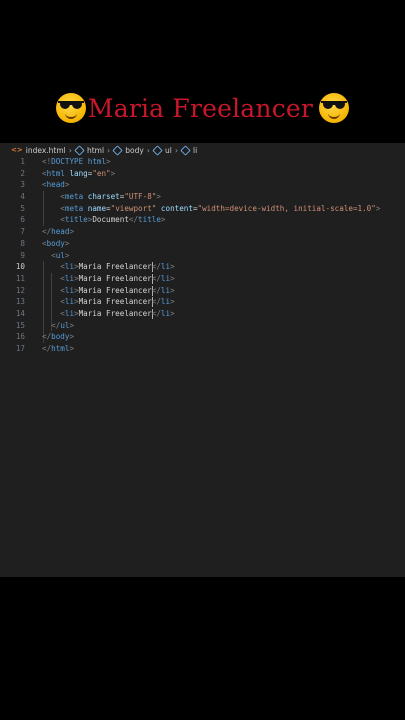 This screenshot has width=405, height=720. I want to click on line-number: 6, so click(22, 220).